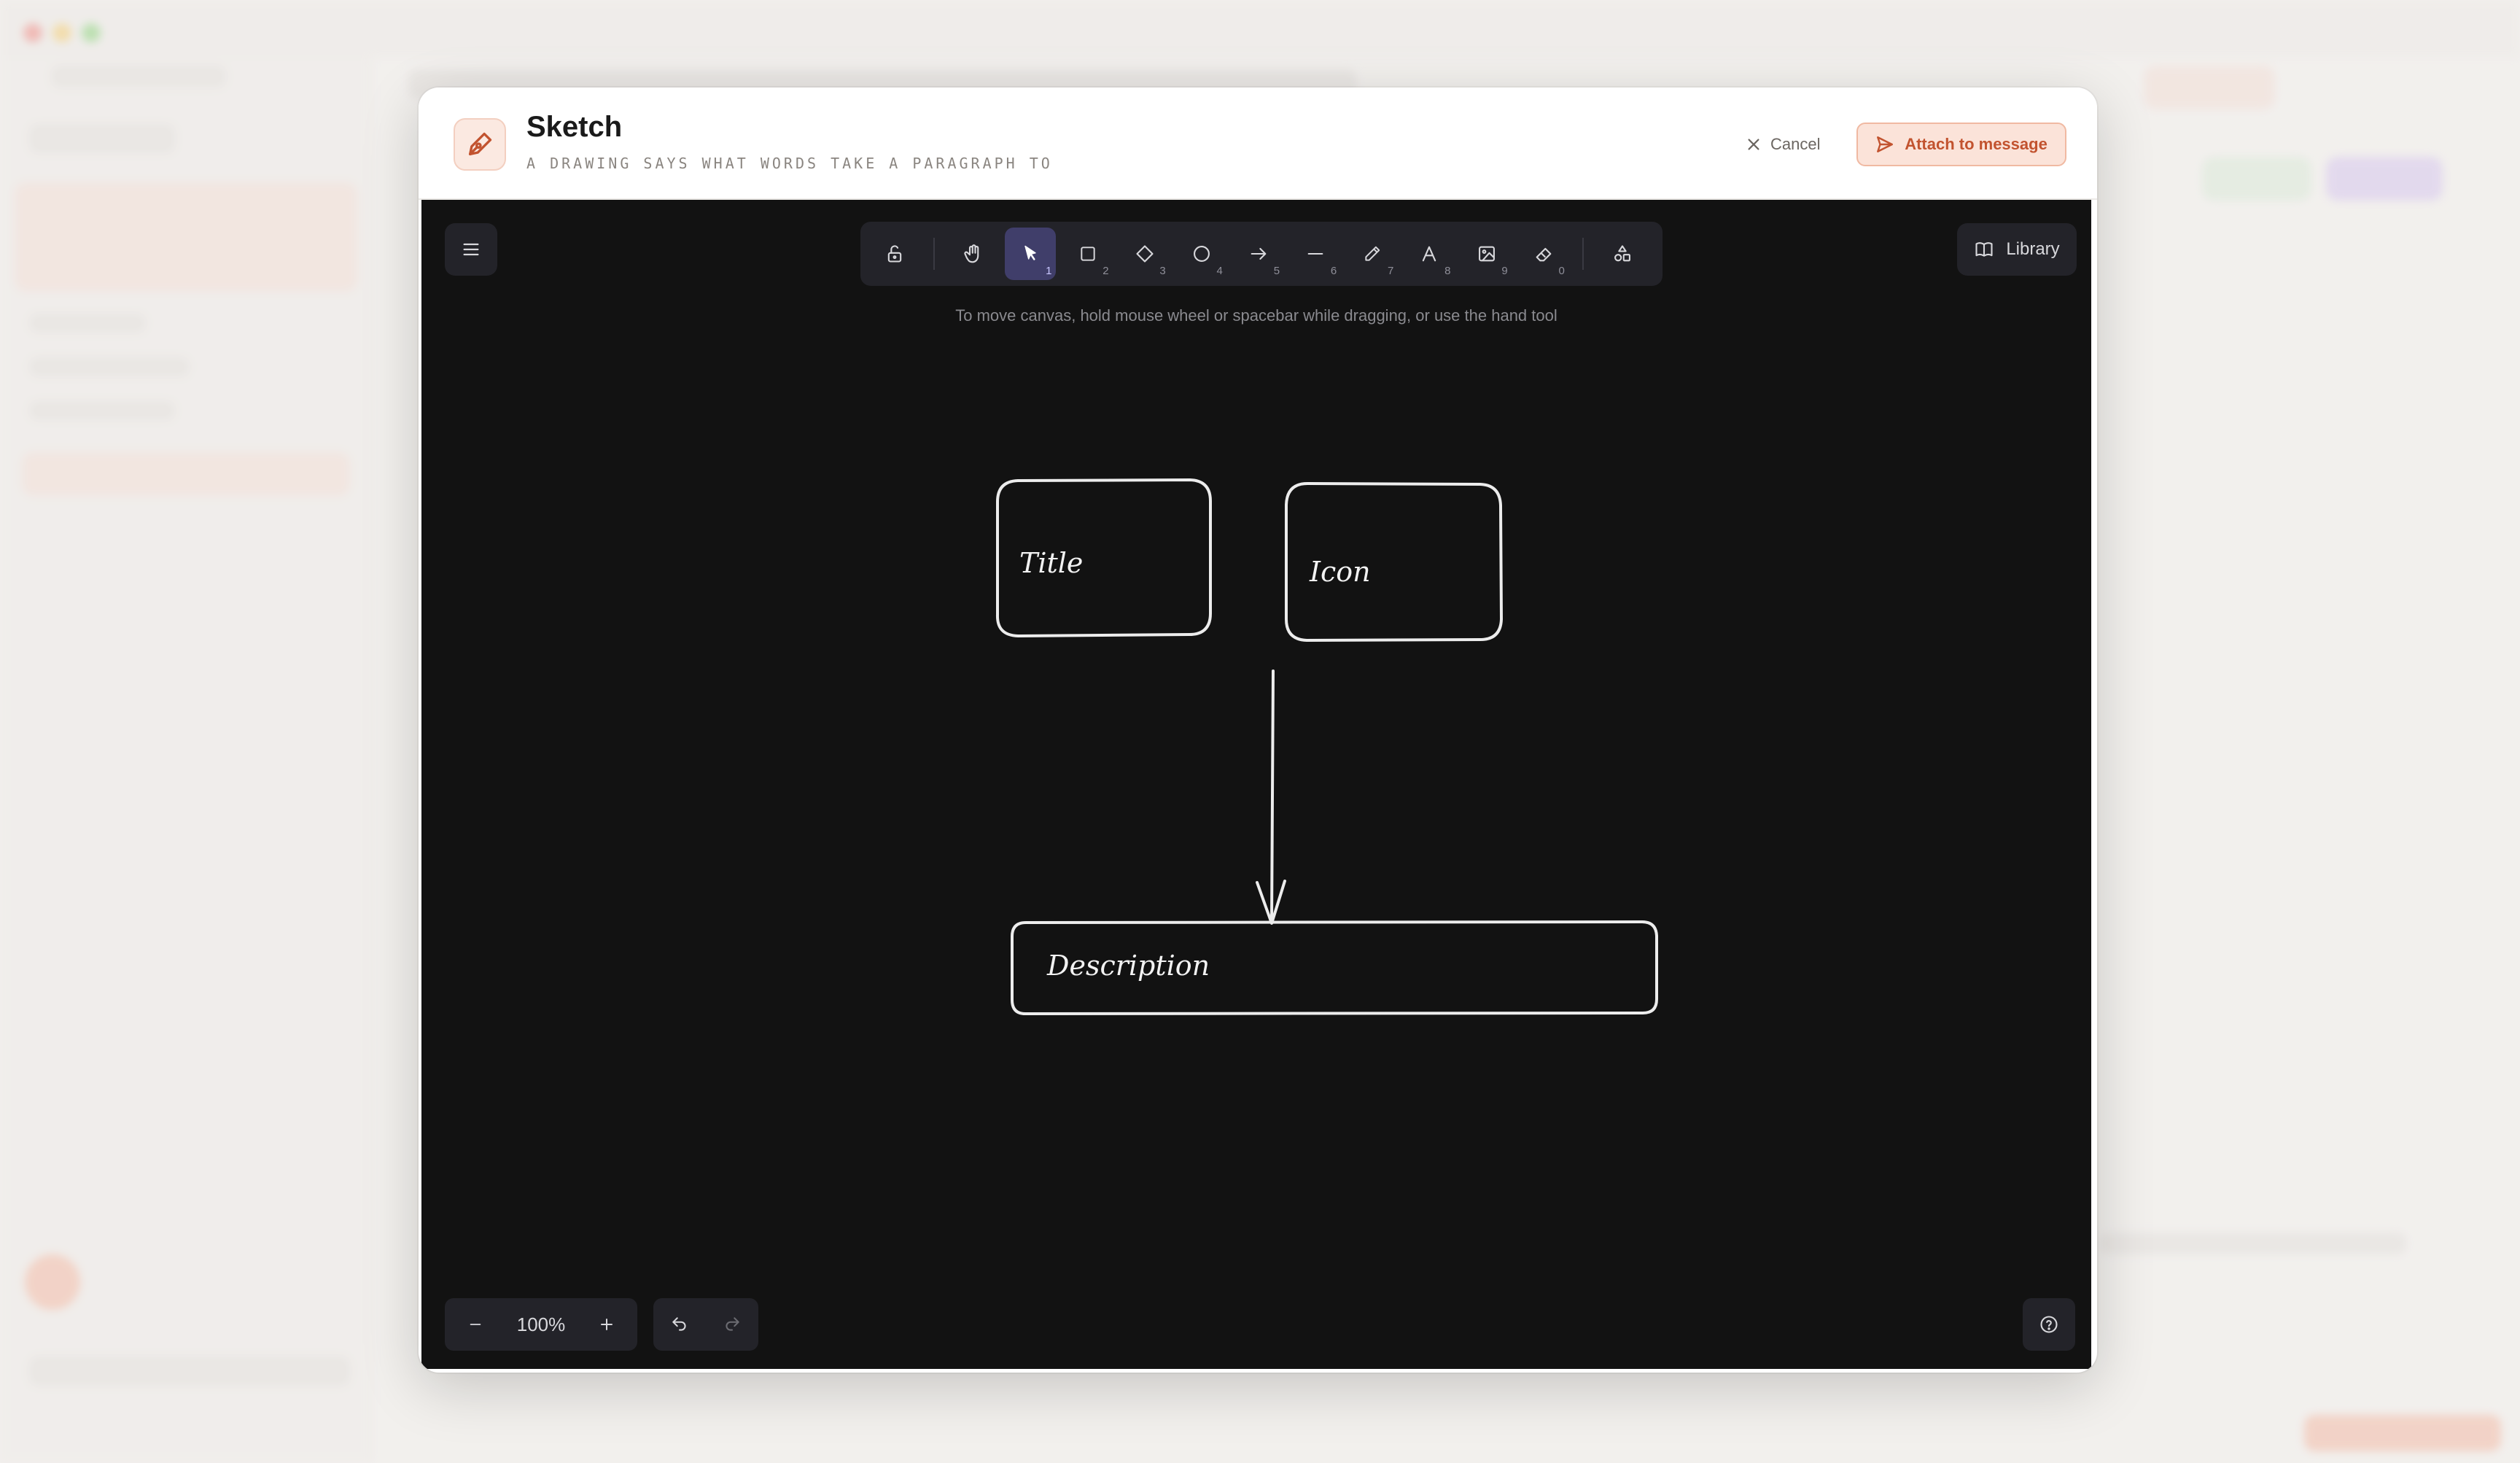 This screenshot has width=2520, height=1463. I want to click on zoom-out-button, so click(475, 1324).